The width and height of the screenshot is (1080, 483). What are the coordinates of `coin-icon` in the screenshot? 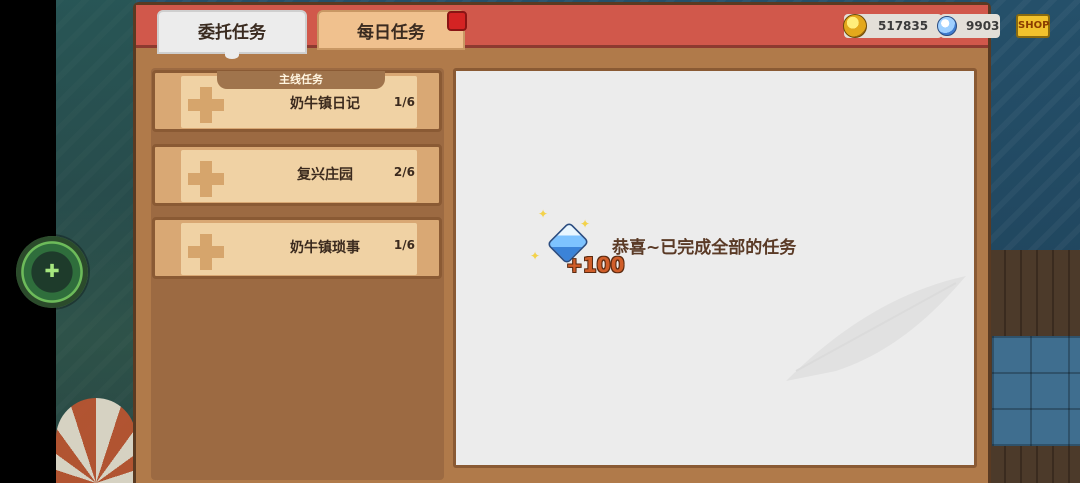 It's located at (855, 26).